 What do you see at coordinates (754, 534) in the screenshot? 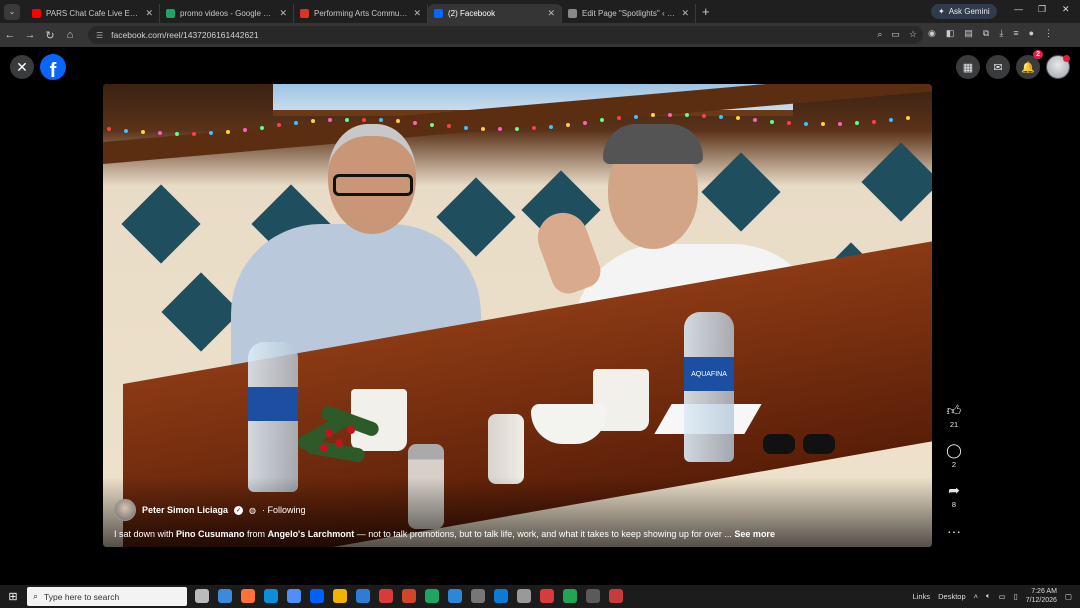
I see `see-more-link: See more` at bounding box center [754, 534].